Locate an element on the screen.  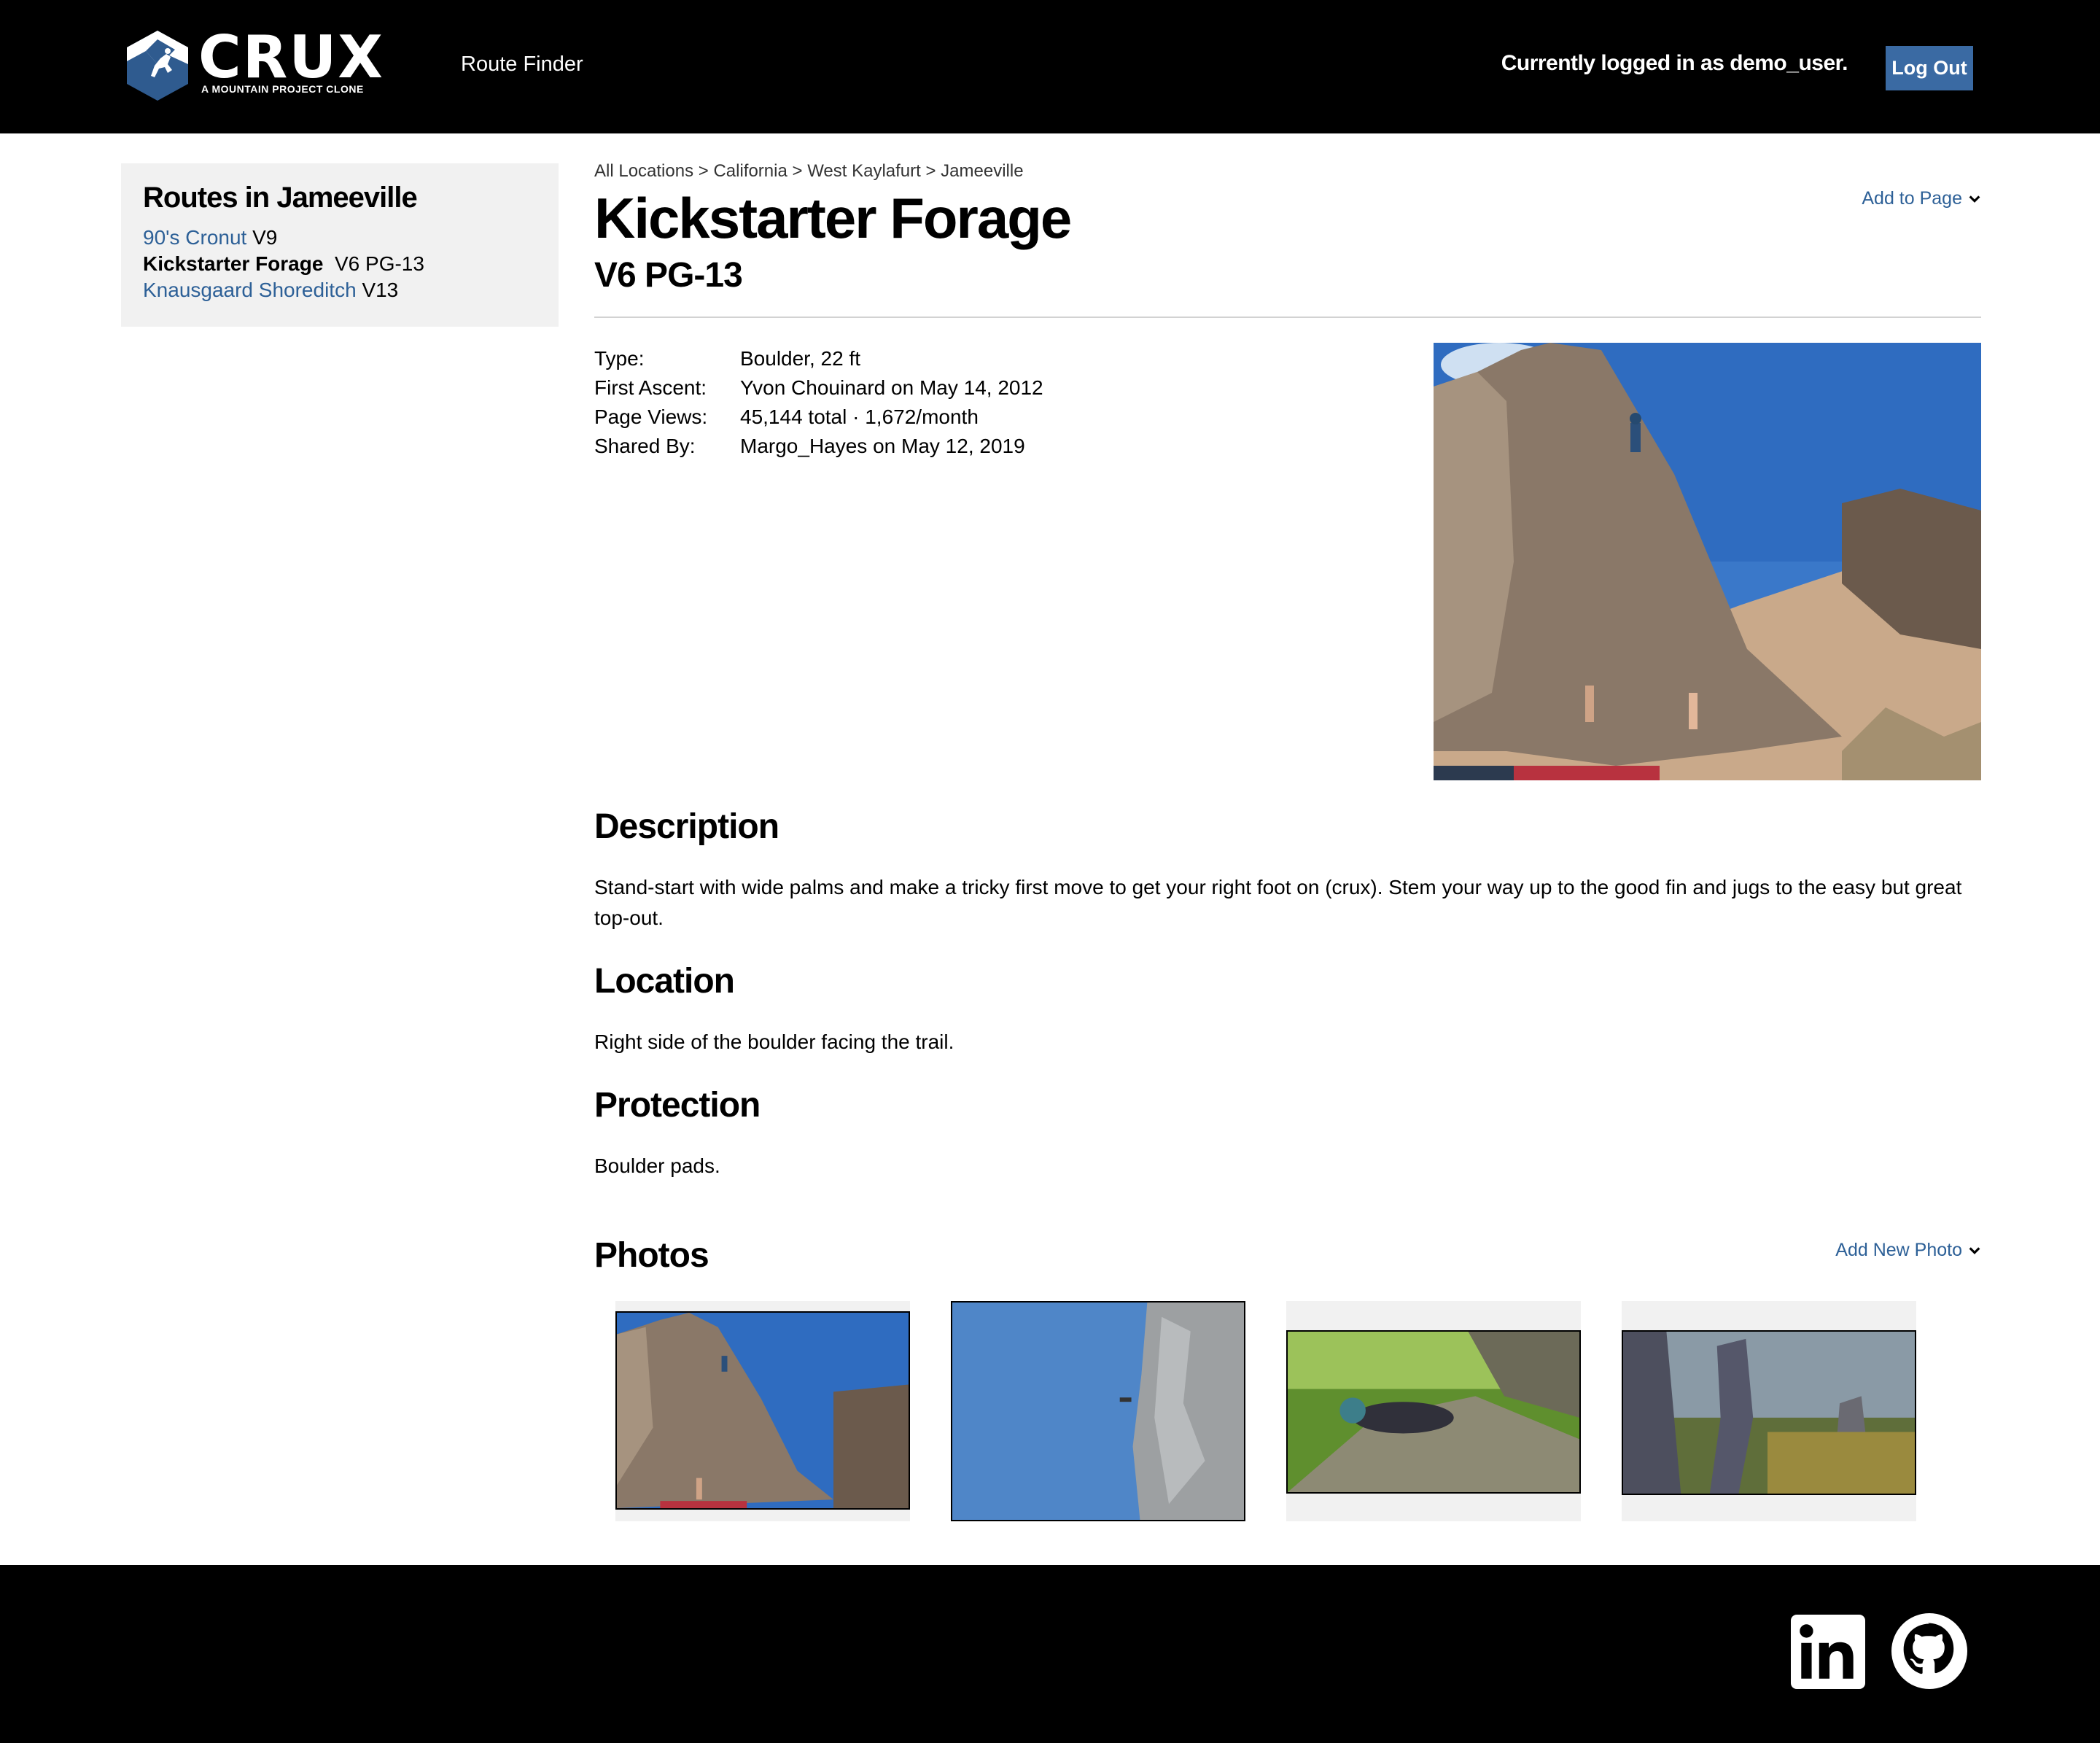
sidebar-title: Routes in Jameeville is located at coordinates (280, 198).